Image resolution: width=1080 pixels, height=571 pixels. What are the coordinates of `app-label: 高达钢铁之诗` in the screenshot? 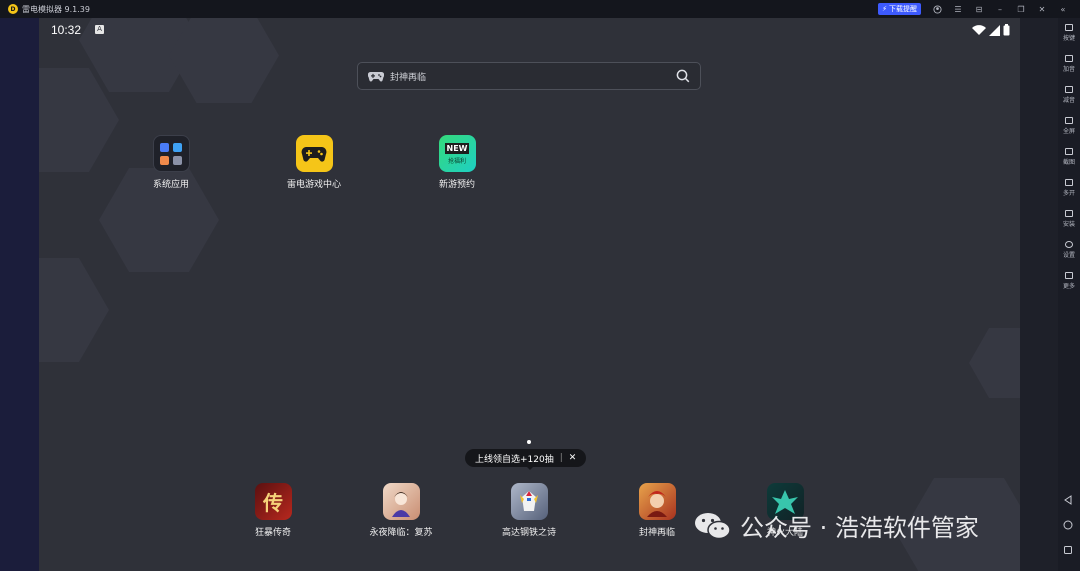 It's located at (528, 533).